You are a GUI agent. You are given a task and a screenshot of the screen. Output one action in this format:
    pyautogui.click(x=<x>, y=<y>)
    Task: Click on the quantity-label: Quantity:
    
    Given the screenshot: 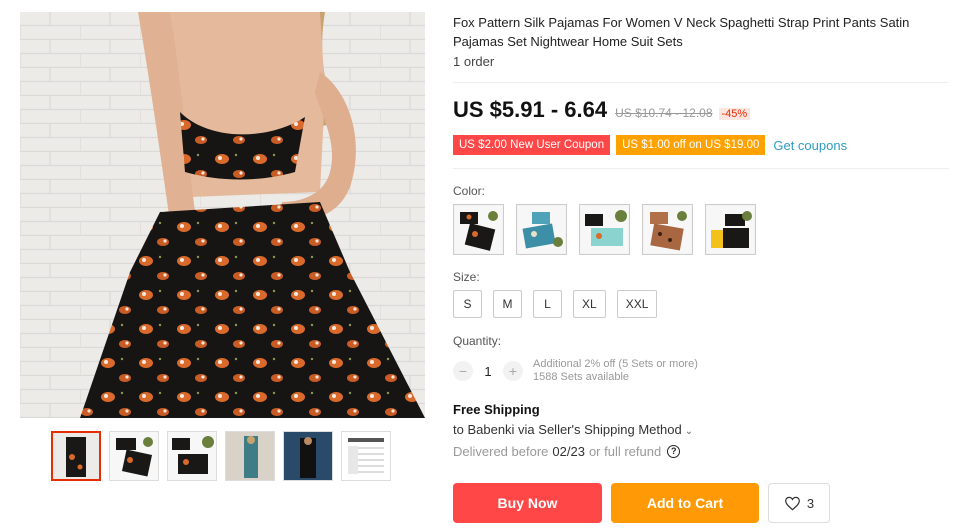 What is the action you would take?
    pyautogui.click(x=477, y=341)
    